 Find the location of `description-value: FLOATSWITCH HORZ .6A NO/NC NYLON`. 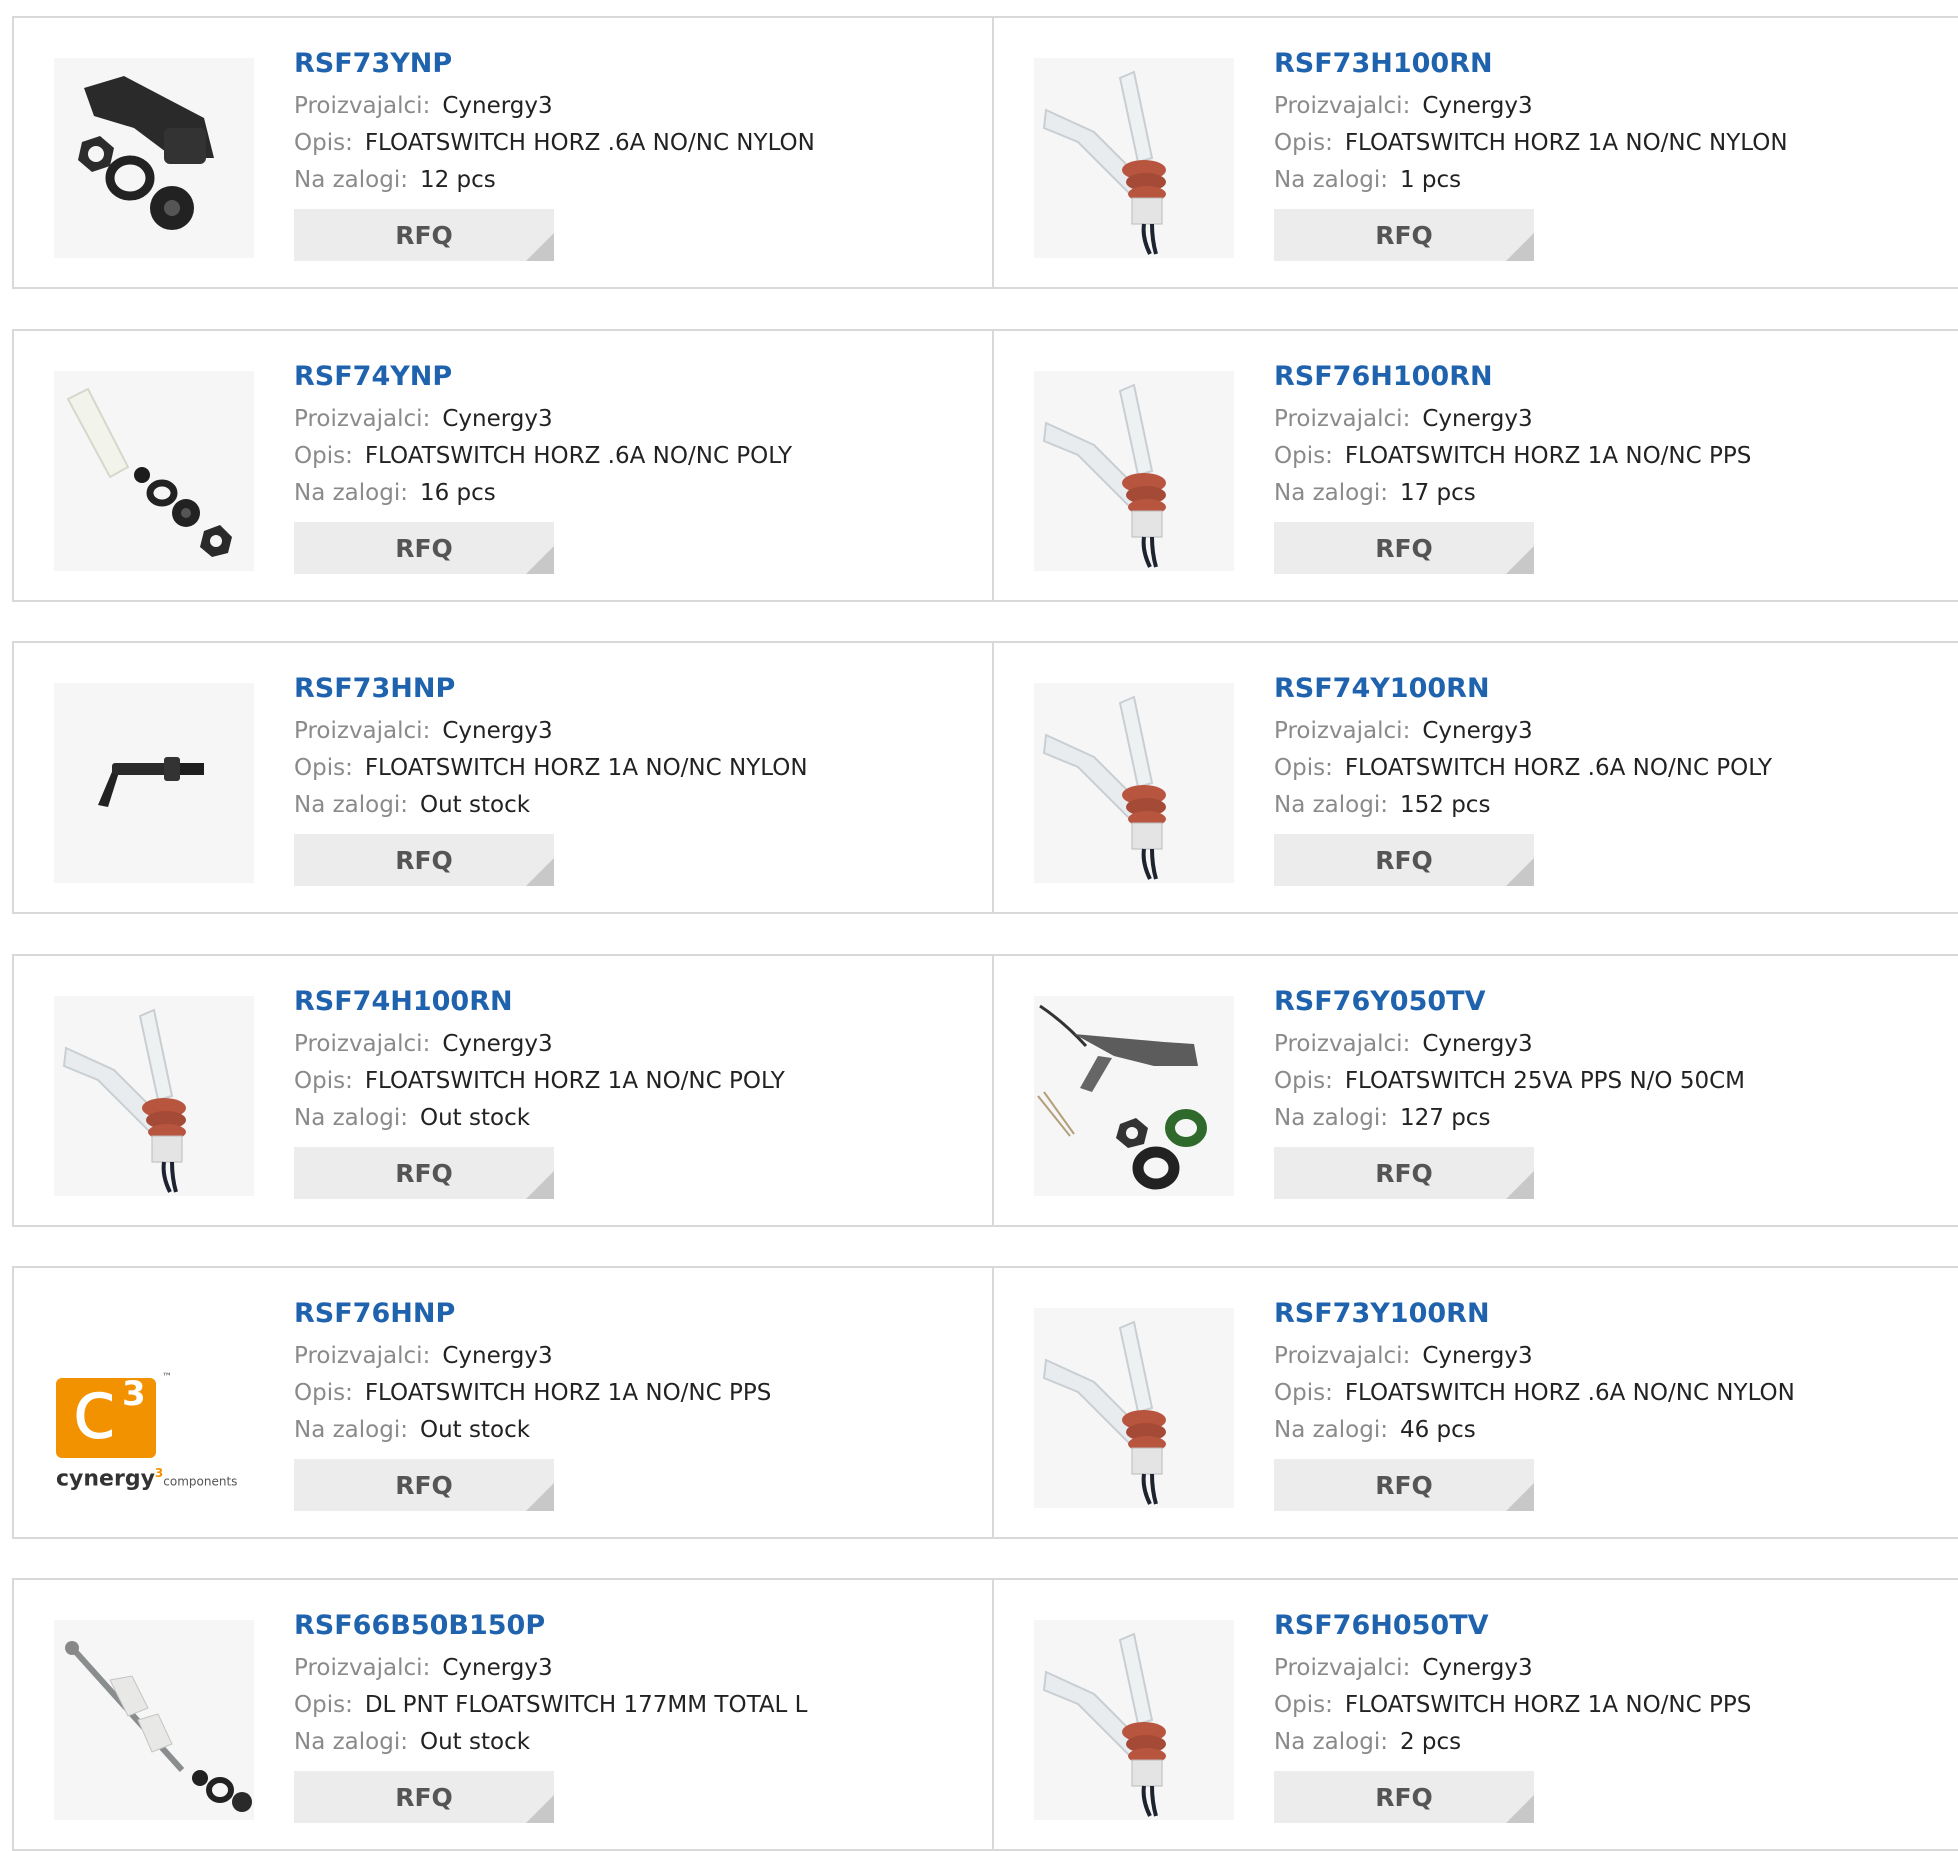

description-value: FLOATSWITCH HORZ .6A NO/NC NYLON is located at coordinates (1569, 1393).